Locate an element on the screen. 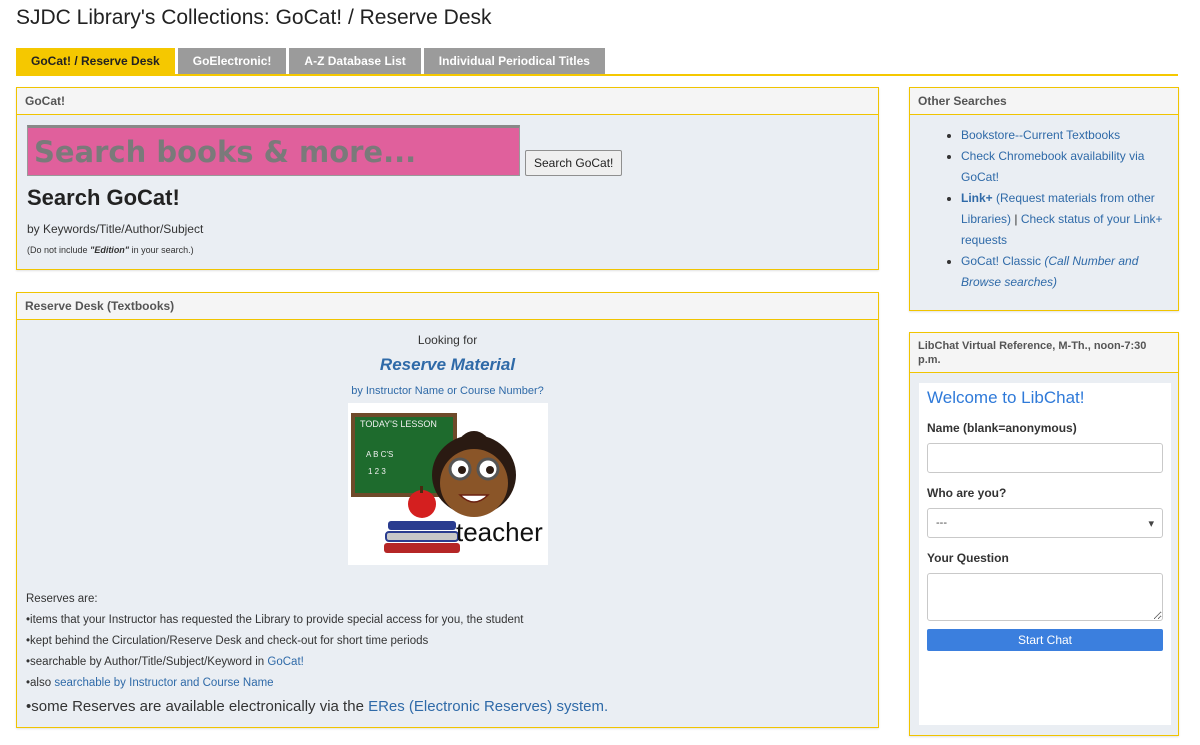 This screenshot has height=745, width=1200. start-chat-button: Start Chat is located at coordinates (1045, 640).